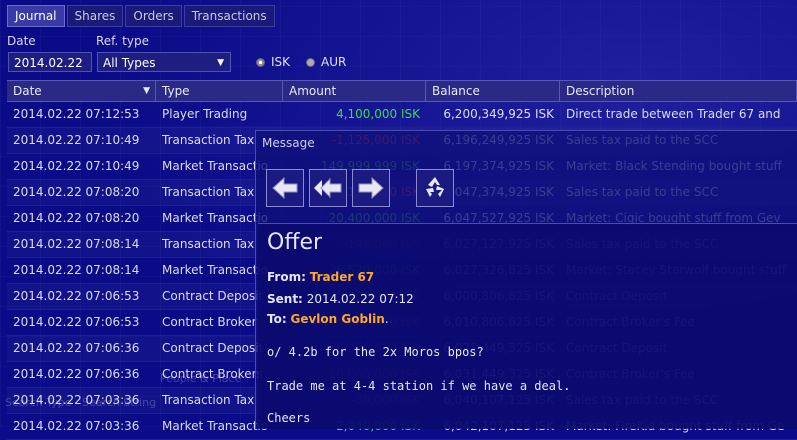  I want to click on to-label: To:, so click(277, 319).